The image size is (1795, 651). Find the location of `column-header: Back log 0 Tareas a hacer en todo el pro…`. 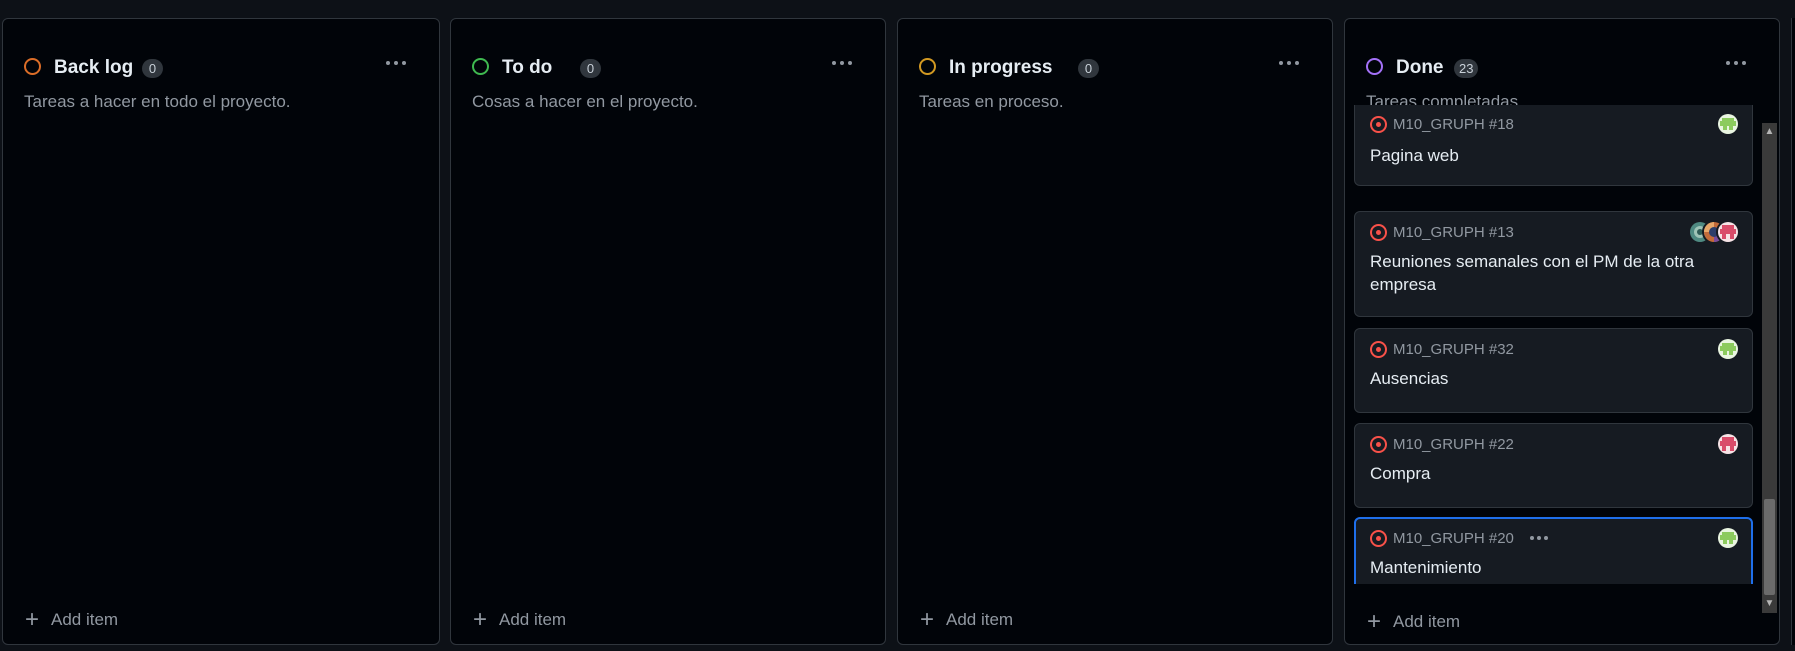

column-header: Back log 0 Tareas a hacer en todo el pro… is located at coordinates (223, 75).